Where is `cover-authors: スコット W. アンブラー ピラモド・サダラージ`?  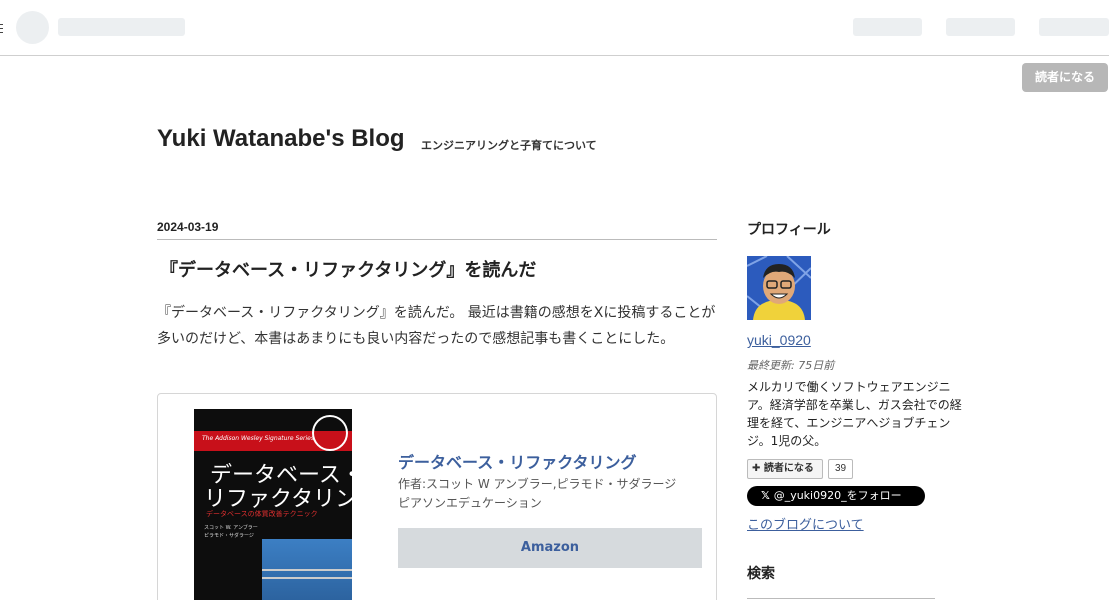 cover-authors: スコット W. アンブラー ピラモド・サダラージ is located at coordinates (231, 532).